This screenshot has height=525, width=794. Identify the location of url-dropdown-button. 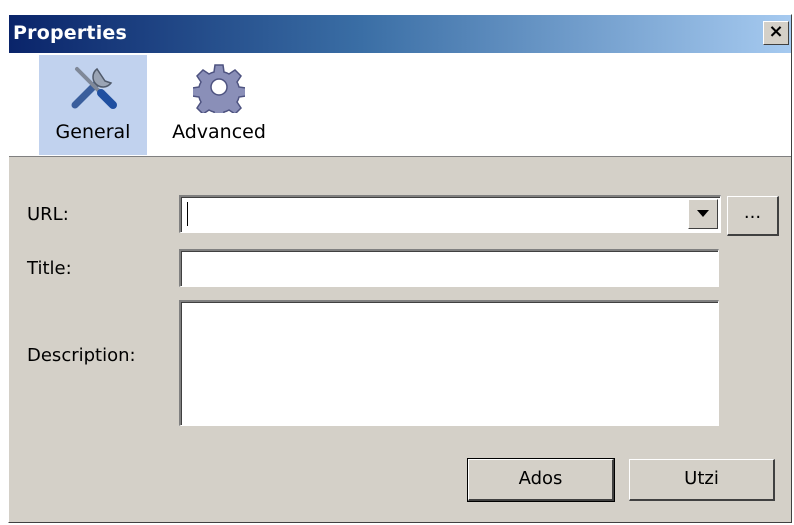
(703, 214).